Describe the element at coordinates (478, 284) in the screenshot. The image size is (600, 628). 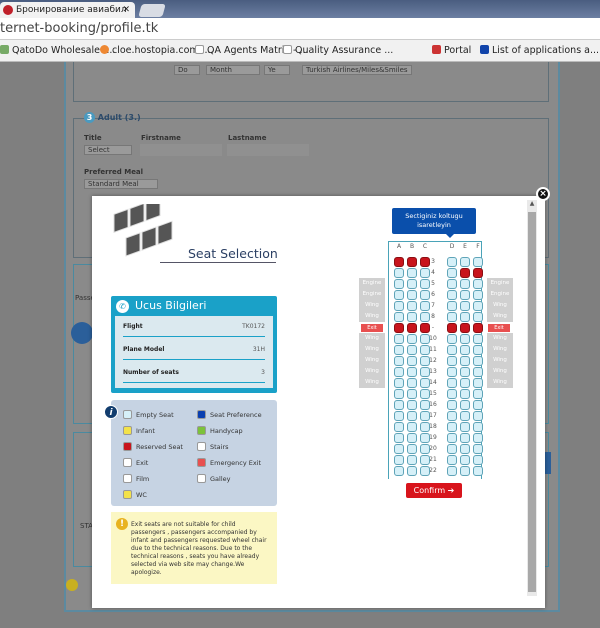
I see `seat-5F` at that location.